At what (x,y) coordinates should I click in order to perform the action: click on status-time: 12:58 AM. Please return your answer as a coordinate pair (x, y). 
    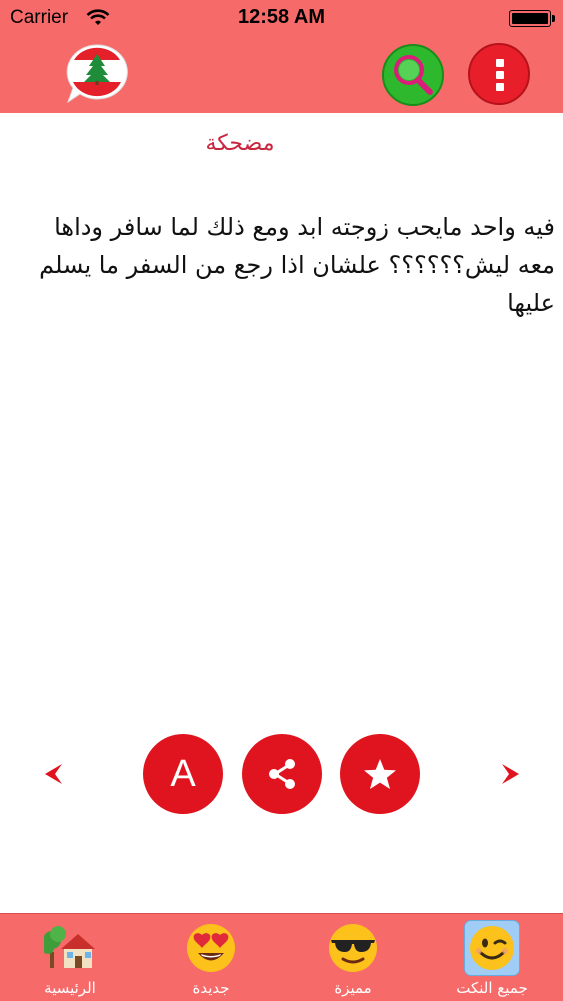
    Looking at the image, I should click on (281, 17).